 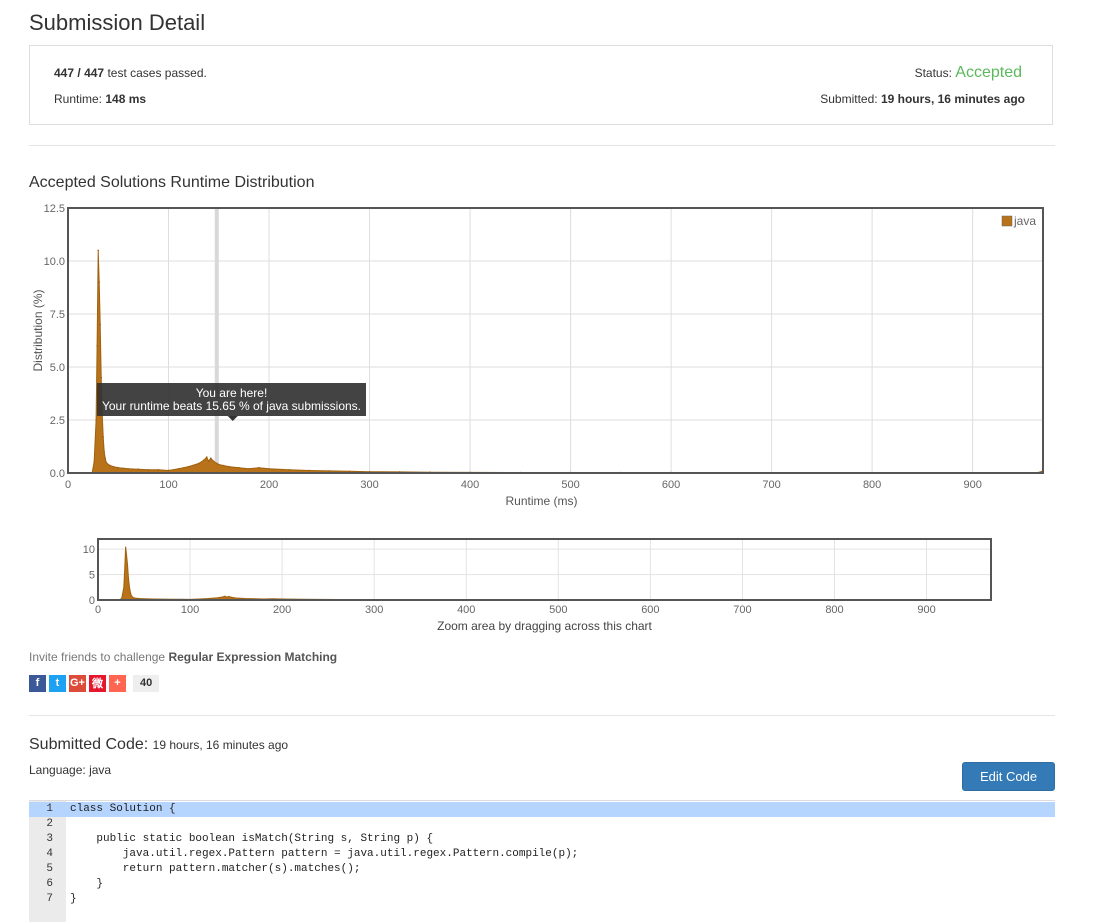 What do you see at coordinates (771, 485) in the screenshot?
I see `x-tick-label: 700` at bounding box center [771, 485].